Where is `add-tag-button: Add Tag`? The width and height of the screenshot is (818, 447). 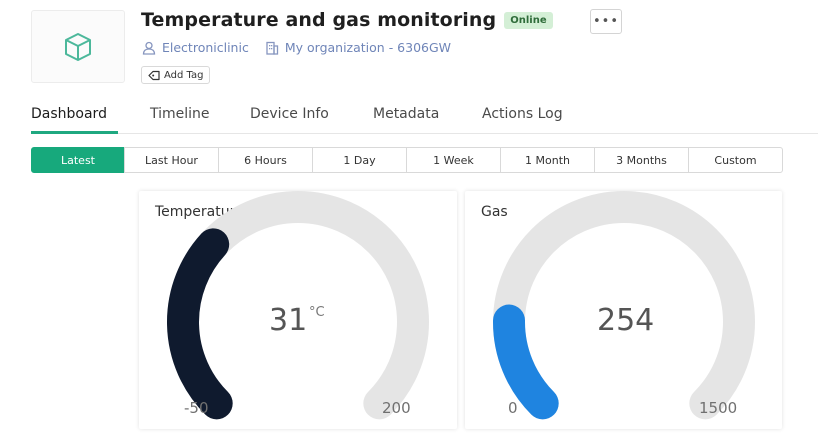
add-tag-button: Add Tag is located at coordinates (176, 75).